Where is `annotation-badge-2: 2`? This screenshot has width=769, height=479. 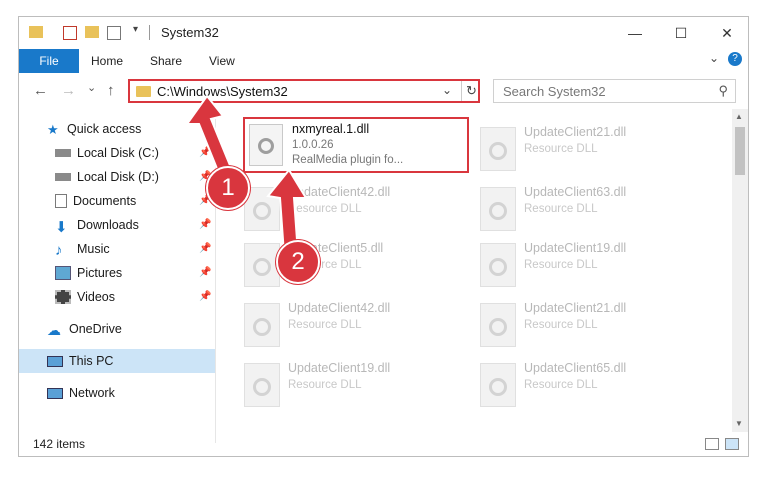
annotation-badge-2: 2 is located at coordinates (298, 262).